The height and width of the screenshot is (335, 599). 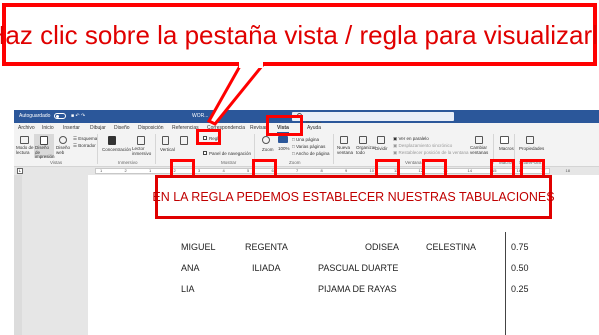 What do you see at coordinates (371, 170) in the screenshot?
I see `ruler-number: 10` at bounding box center [371, 170].